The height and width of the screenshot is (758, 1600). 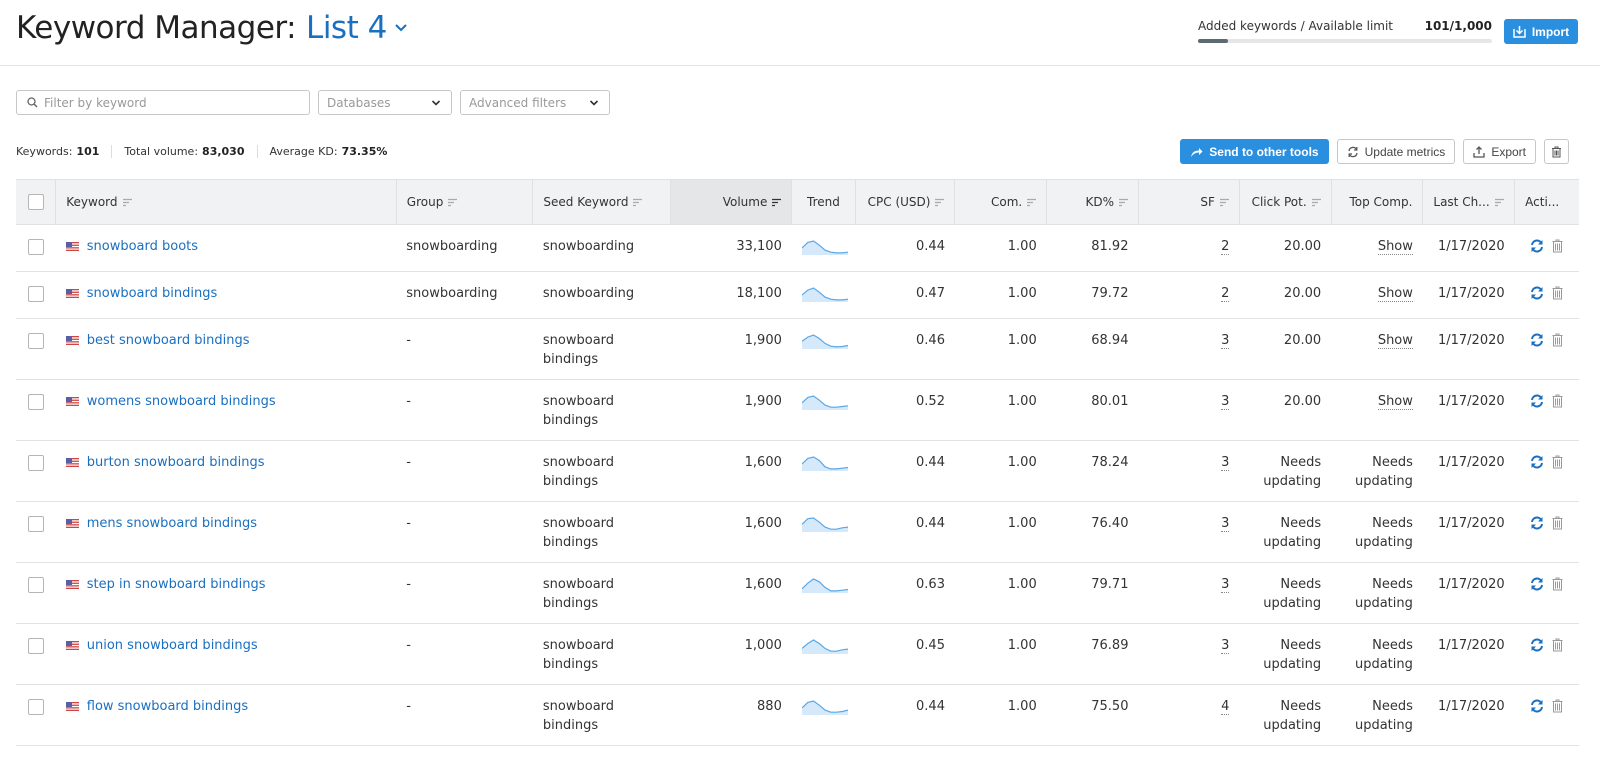 What do you see at coordinates (731, 202) in the screenshot?
I see `column-header-volume: Volume` at bounding box center [731, 202].